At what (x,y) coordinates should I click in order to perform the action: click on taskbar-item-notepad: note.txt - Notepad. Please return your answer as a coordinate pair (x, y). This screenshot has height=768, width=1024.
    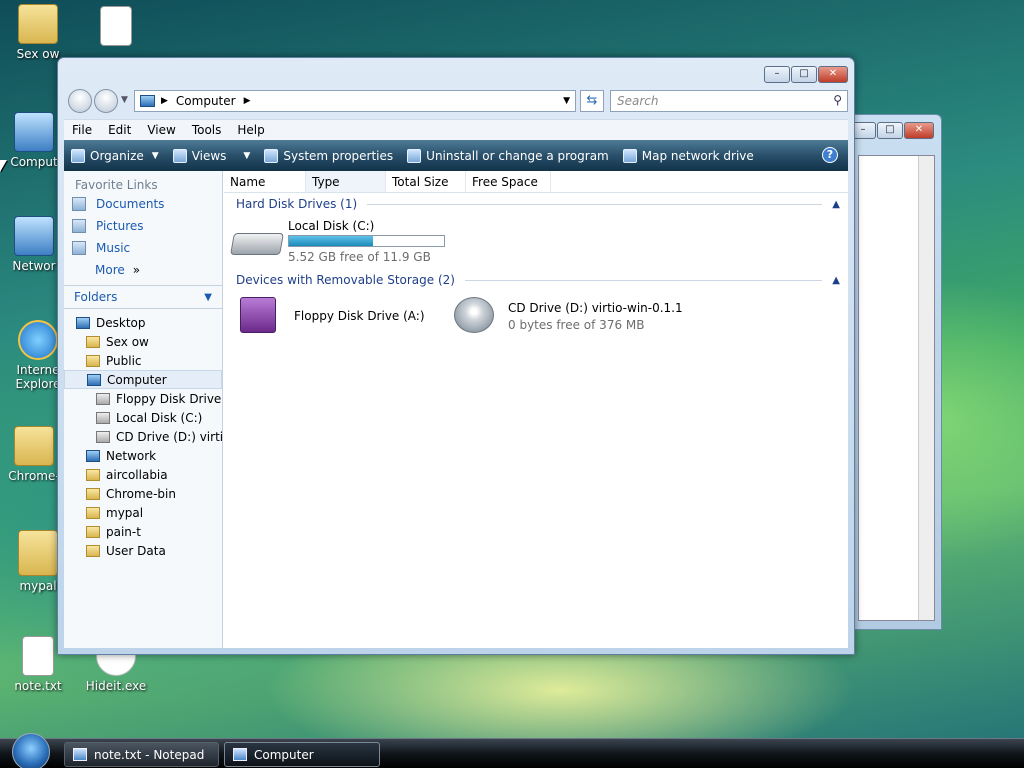
    Looking at the image, I should click on (141, 754).